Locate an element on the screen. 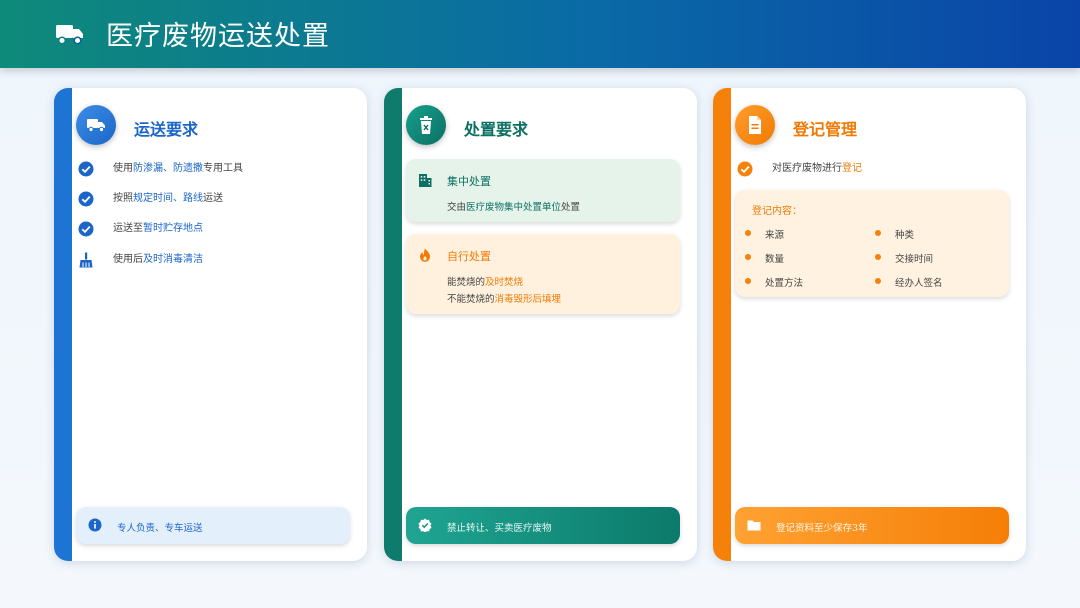 The width and height of the screenshot is (1080, 608). footer-text: 登记资料至少保存3年 is located at coordinates (822, 528).